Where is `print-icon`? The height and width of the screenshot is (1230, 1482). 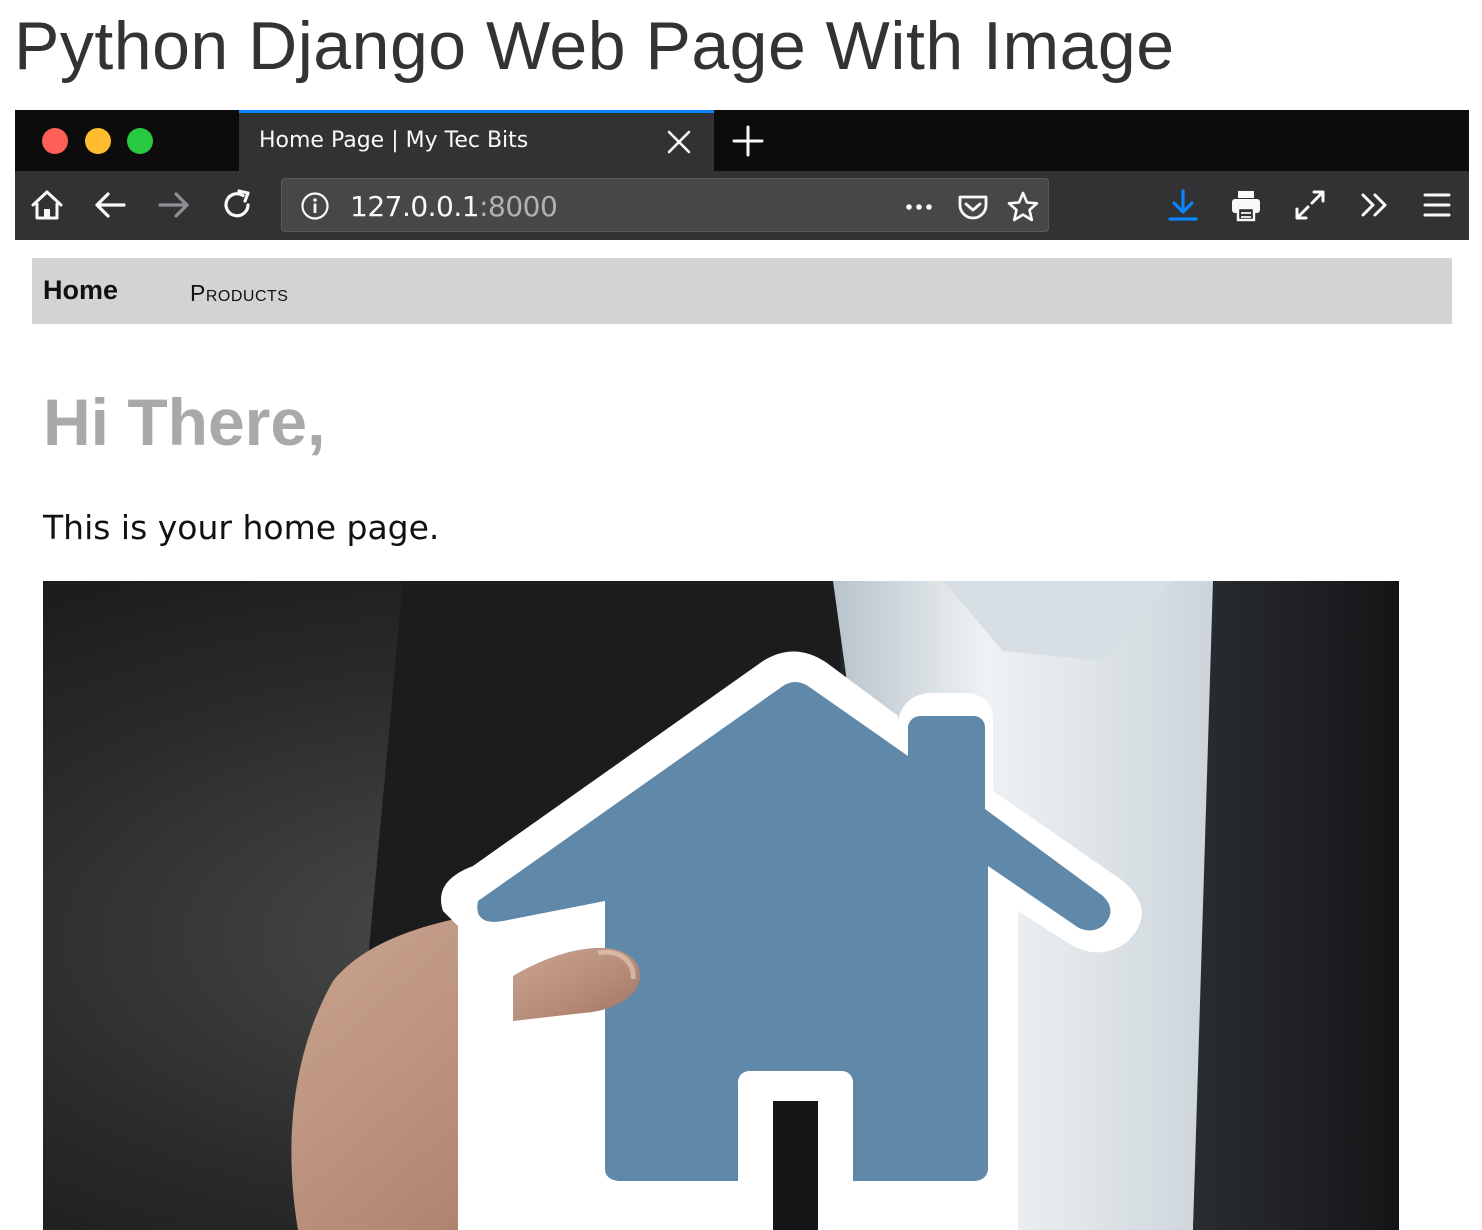 print-icon is located at coordinates (1246, 205).